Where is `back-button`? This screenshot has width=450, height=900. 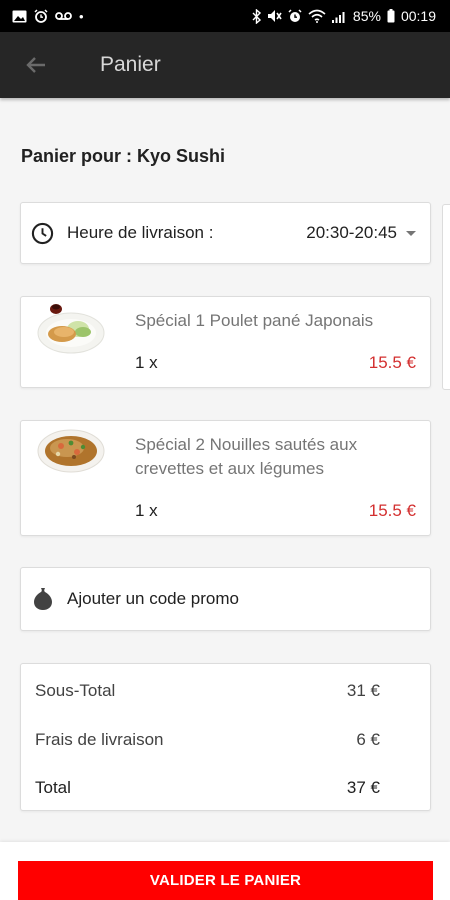
back-button is located at coordinates (36, 65).